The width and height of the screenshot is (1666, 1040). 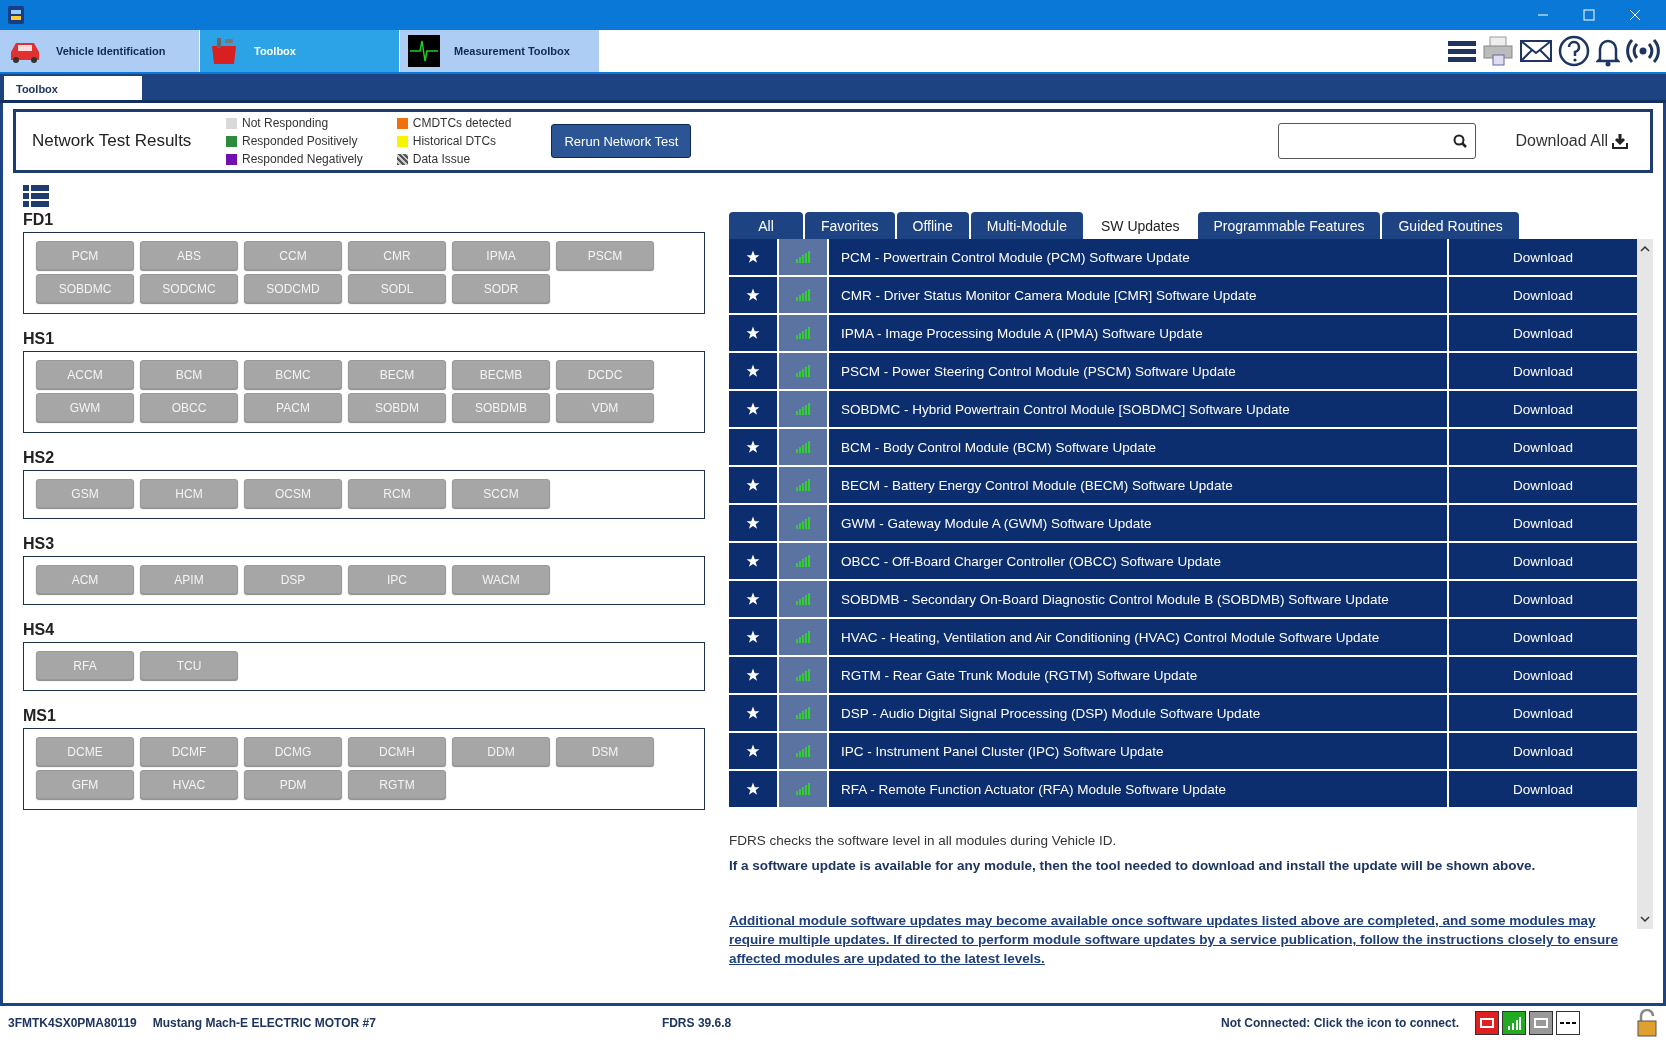 I want to click on nav-tab: Measurement Toolbox, so click(x=500, y=51).